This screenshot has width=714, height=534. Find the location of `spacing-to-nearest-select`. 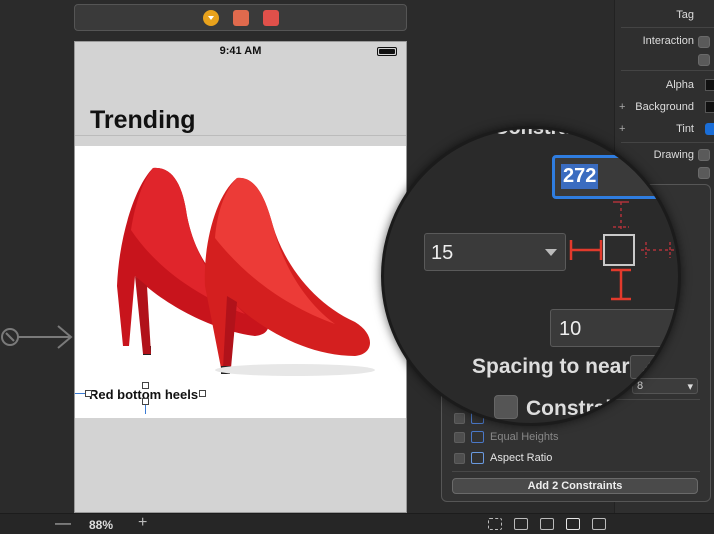

spacing-to-nearest-select is located at coordinates (654, 367).